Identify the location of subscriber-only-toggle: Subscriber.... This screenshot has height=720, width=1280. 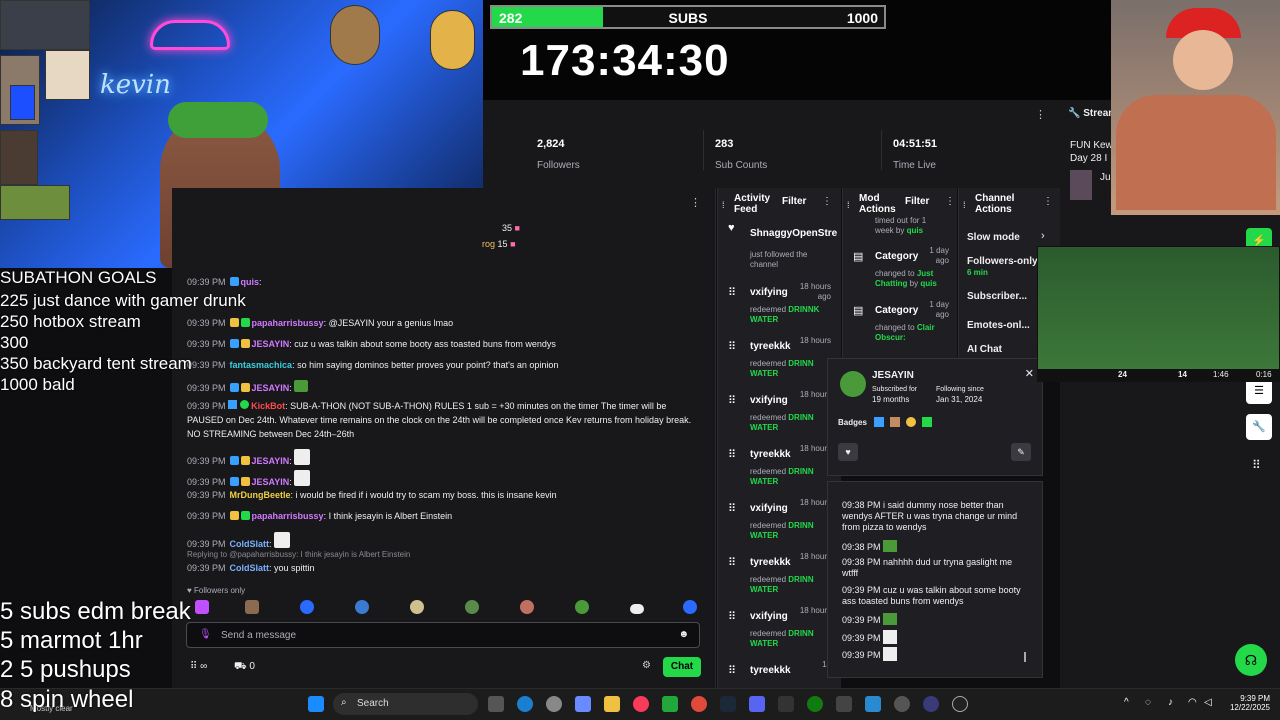
(997, 296).